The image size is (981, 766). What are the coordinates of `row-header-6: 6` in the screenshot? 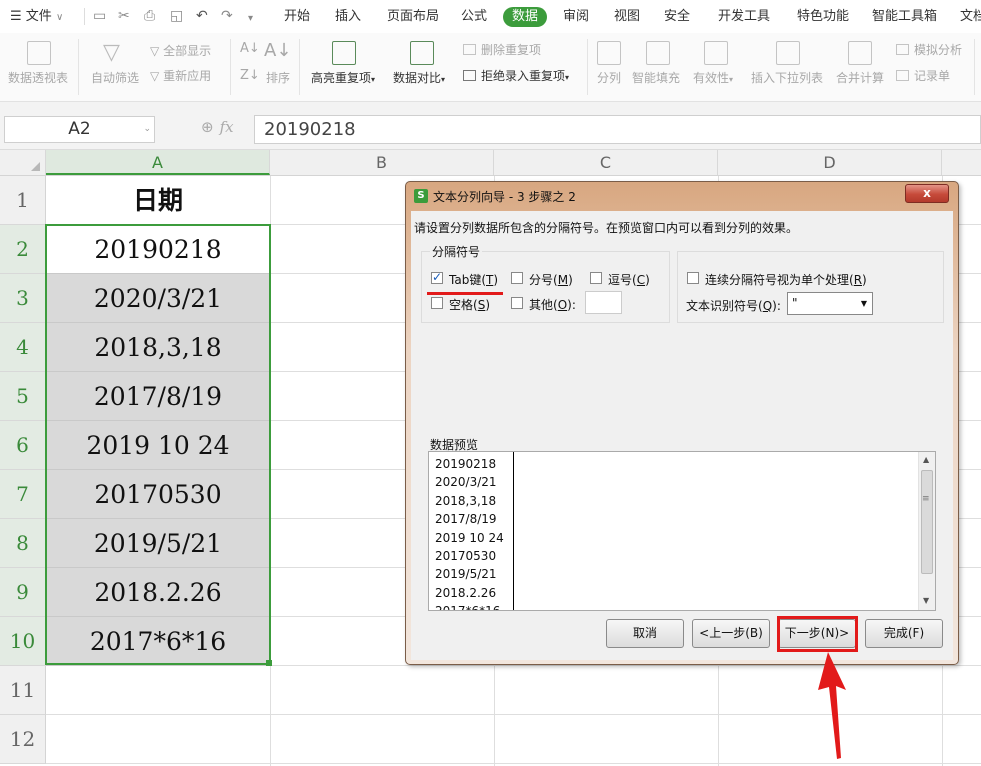 It's located at (23, 445).